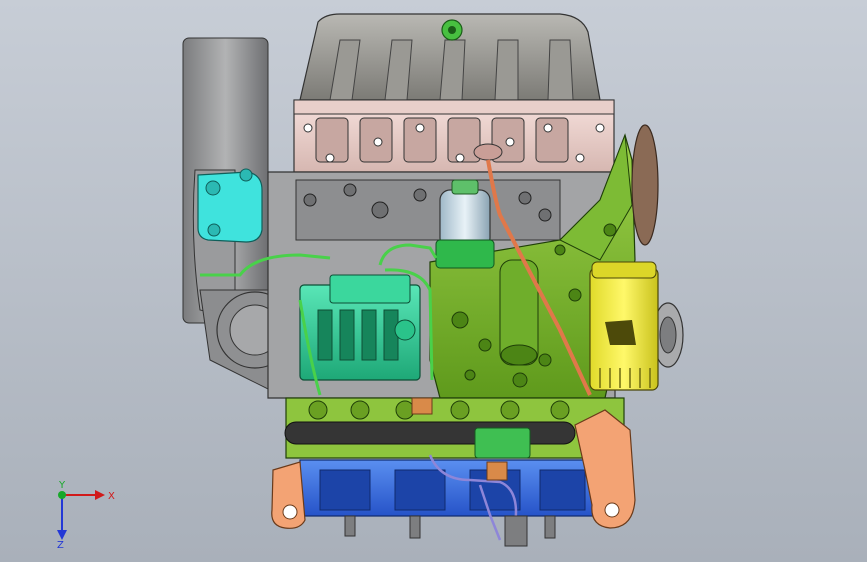  I want to click on oil-pan, so click(450, 488).